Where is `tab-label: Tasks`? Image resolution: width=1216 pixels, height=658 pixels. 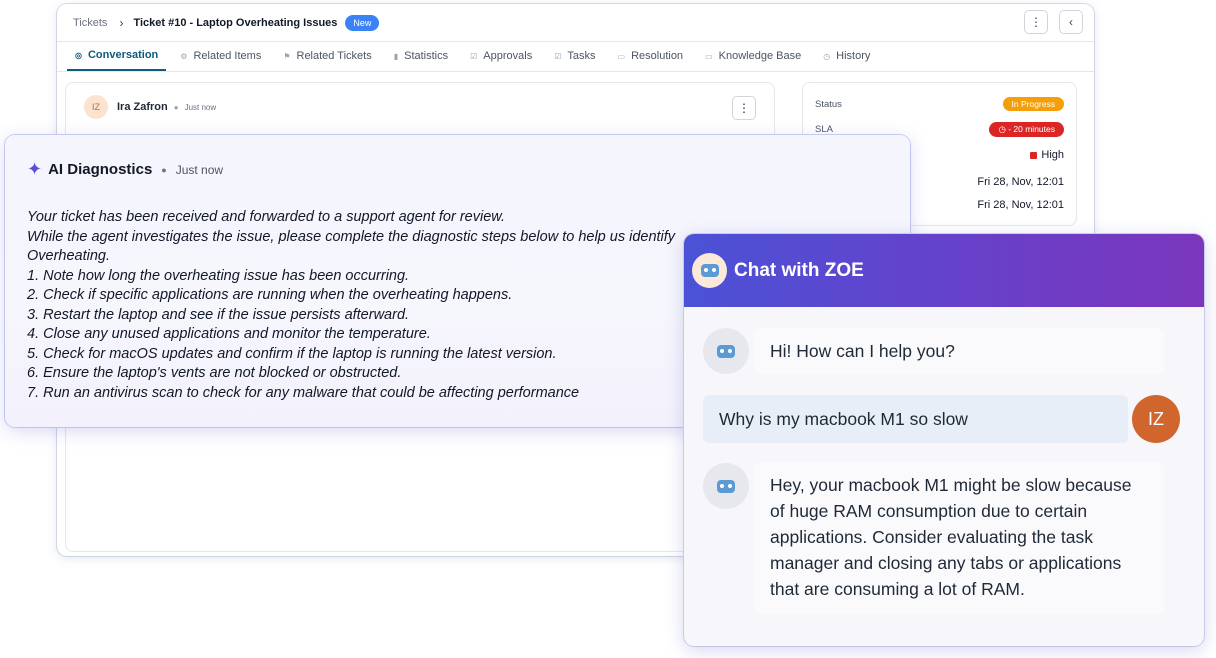 tab-label: Tasks is located at coordinates (581, 56).